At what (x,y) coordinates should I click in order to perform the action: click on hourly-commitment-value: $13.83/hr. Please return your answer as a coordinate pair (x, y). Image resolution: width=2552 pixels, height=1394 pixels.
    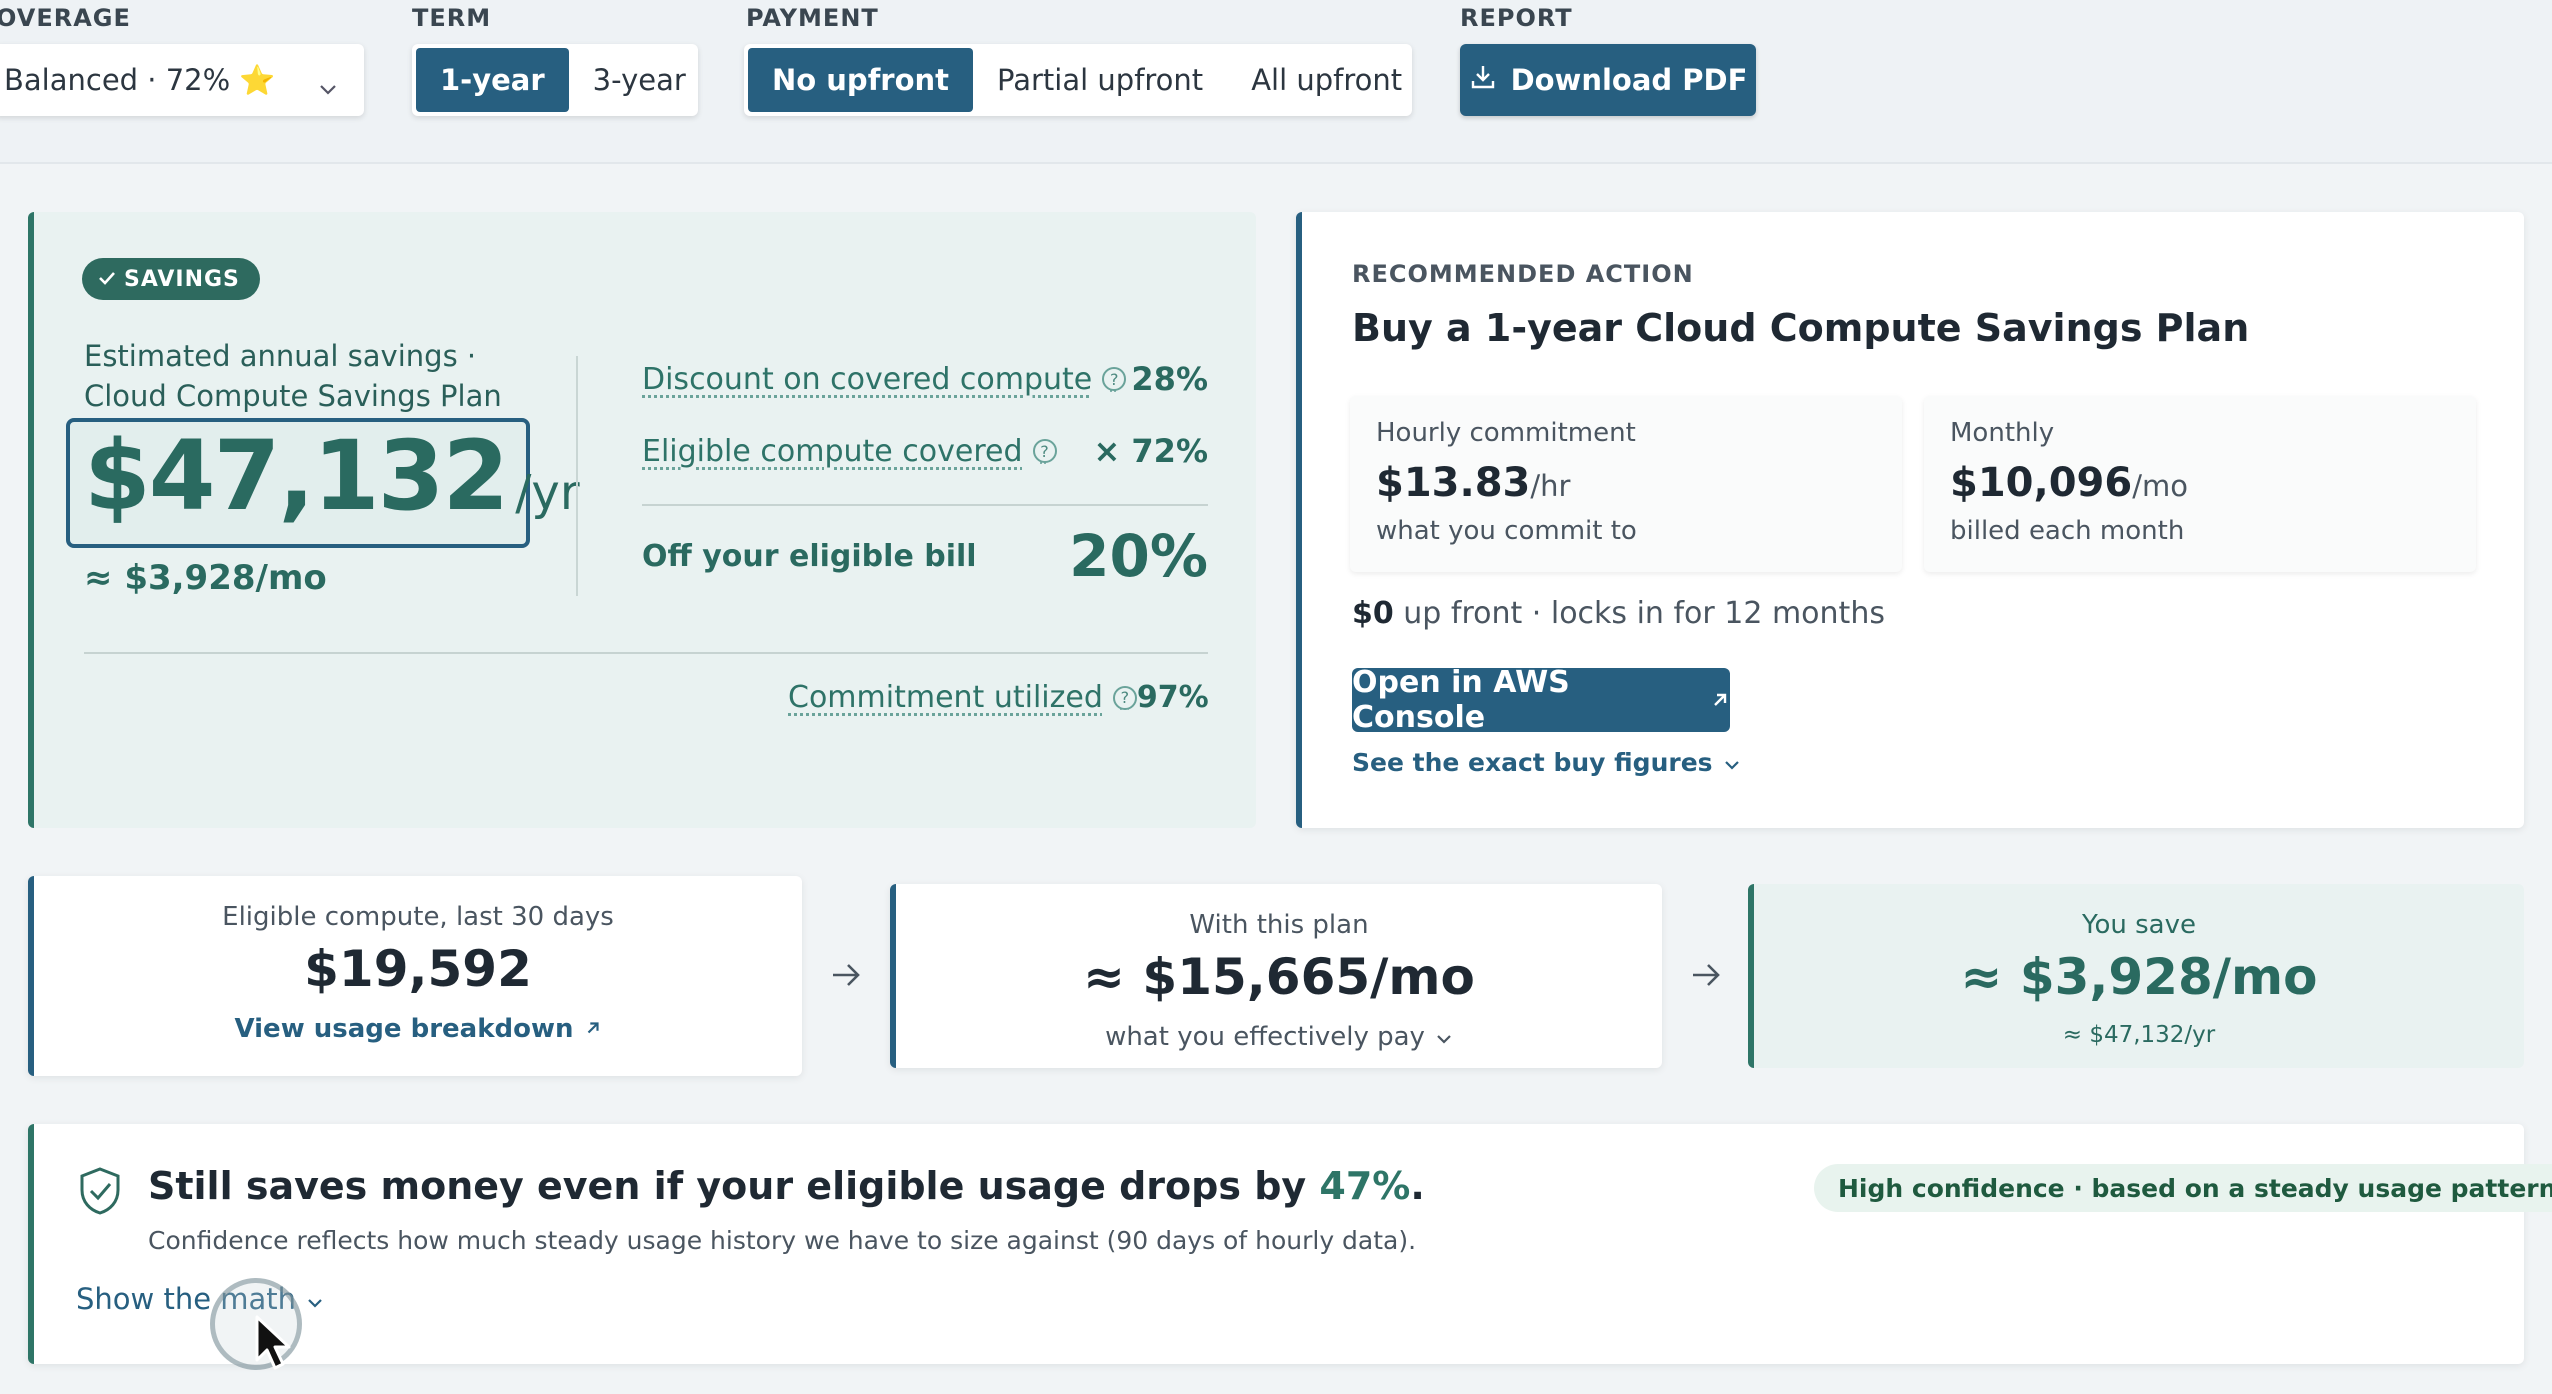
    Looking at the image, I should click on (1473, 483).